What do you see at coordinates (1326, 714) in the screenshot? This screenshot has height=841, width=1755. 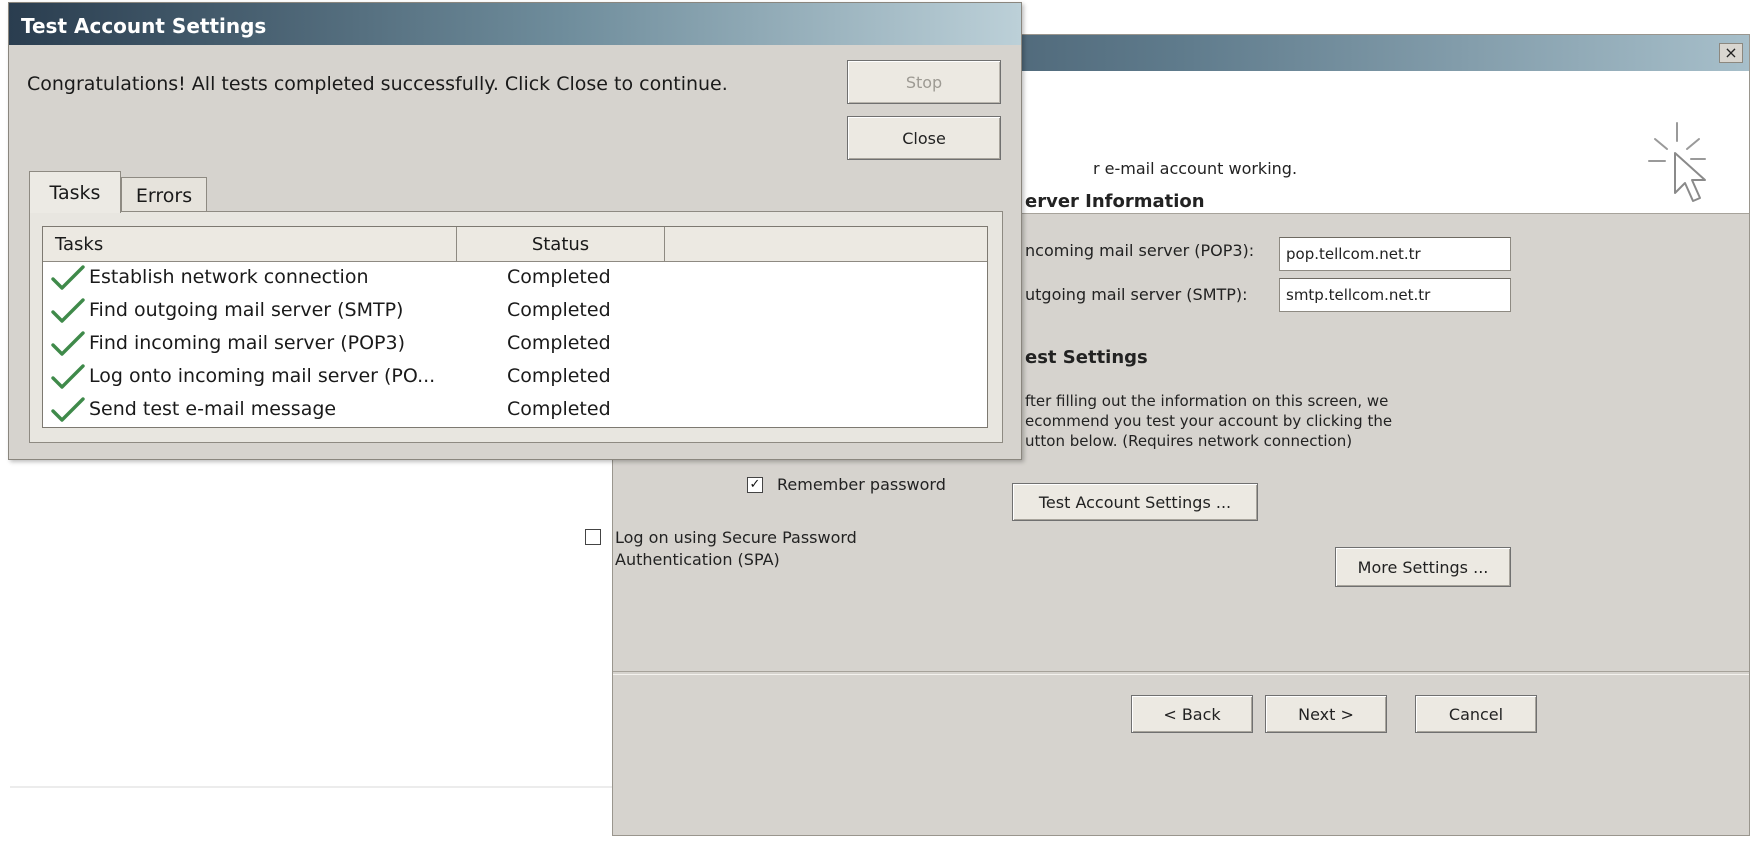 I see `next-button: Next >` at bounding box center [1326, 714].